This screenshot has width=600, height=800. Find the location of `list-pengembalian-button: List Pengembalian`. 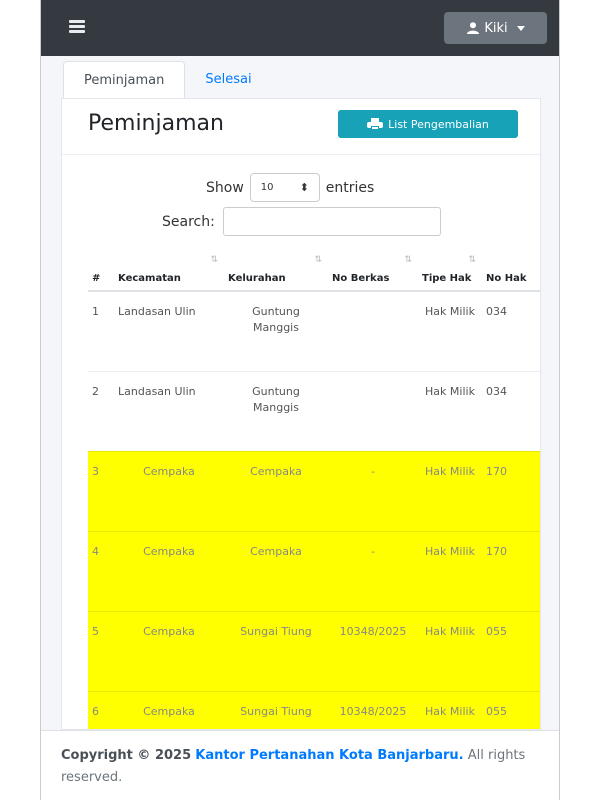

list-pengembalian-button: List Pengembalian is located at coordinates (428, 124).